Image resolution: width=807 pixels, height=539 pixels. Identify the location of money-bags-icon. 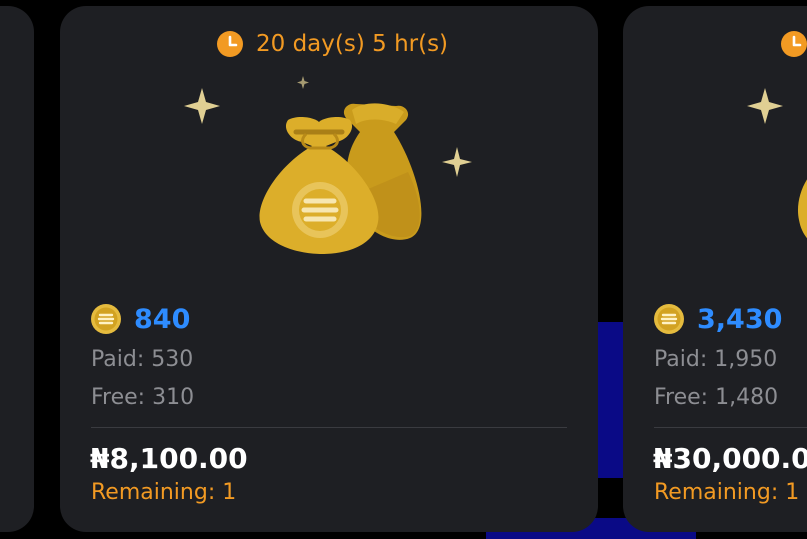
(715, 141).